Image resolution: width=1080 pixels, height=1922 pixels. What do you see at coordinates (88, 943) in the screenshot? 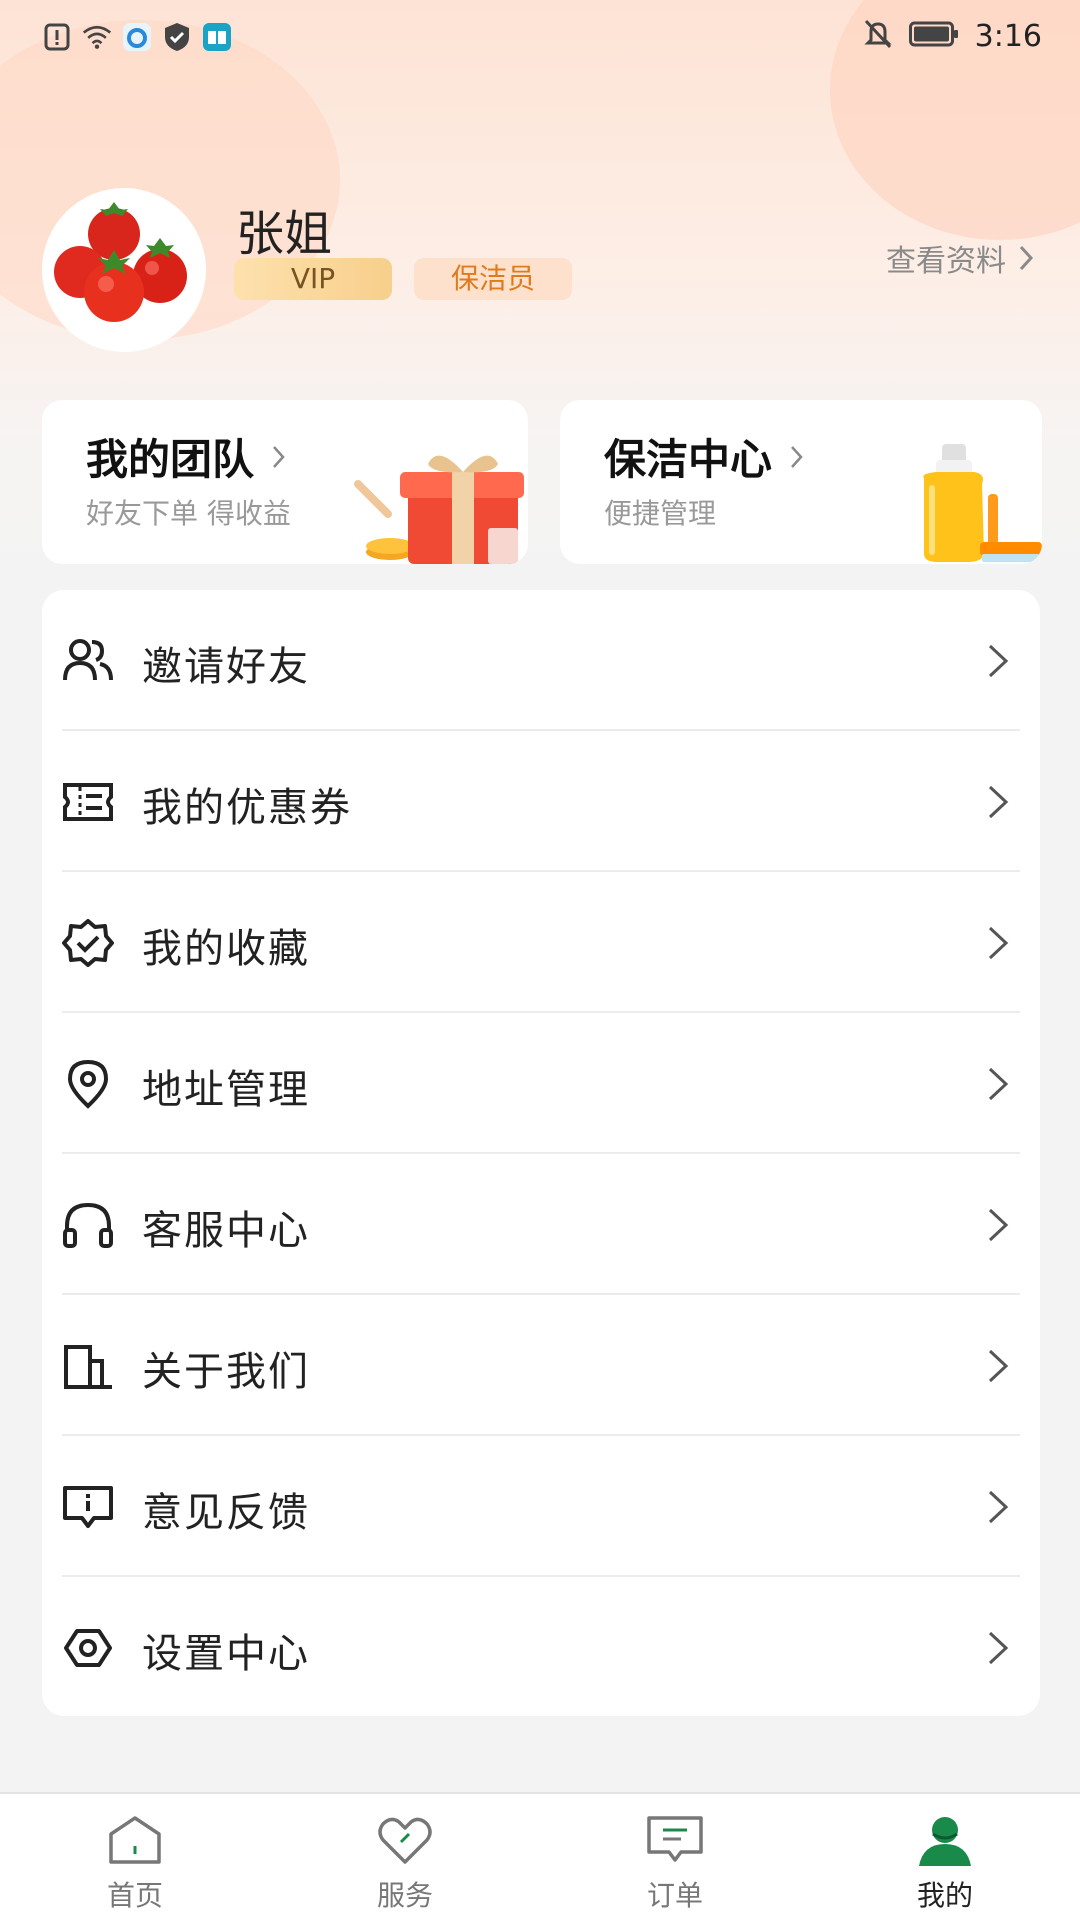
I see `badge-check-icon` at bounding box center [88, 943].